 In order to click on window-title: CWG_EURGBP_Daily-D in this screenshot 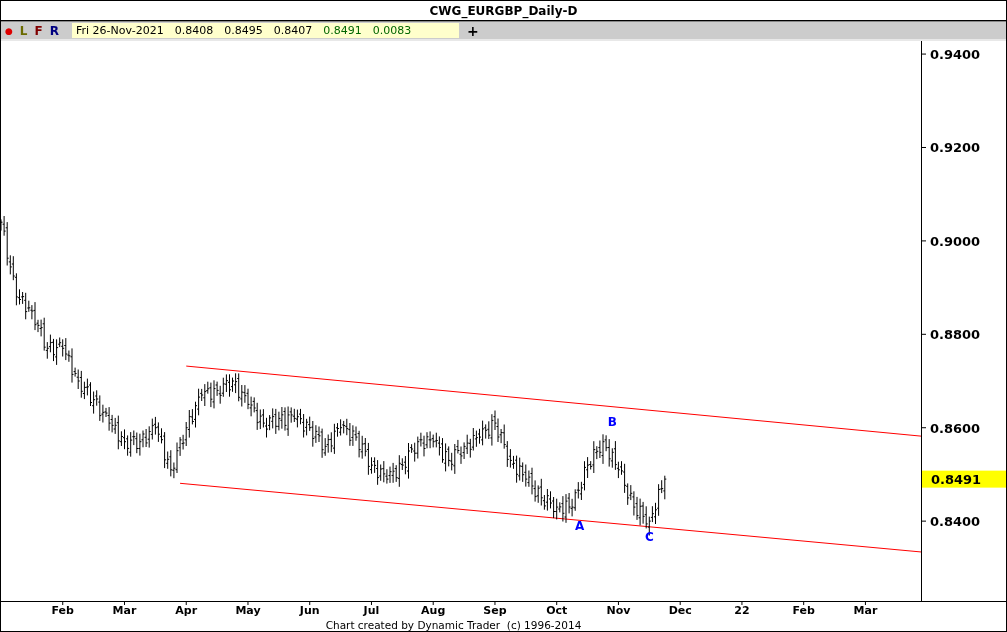, I will do `click(503, 10)`.